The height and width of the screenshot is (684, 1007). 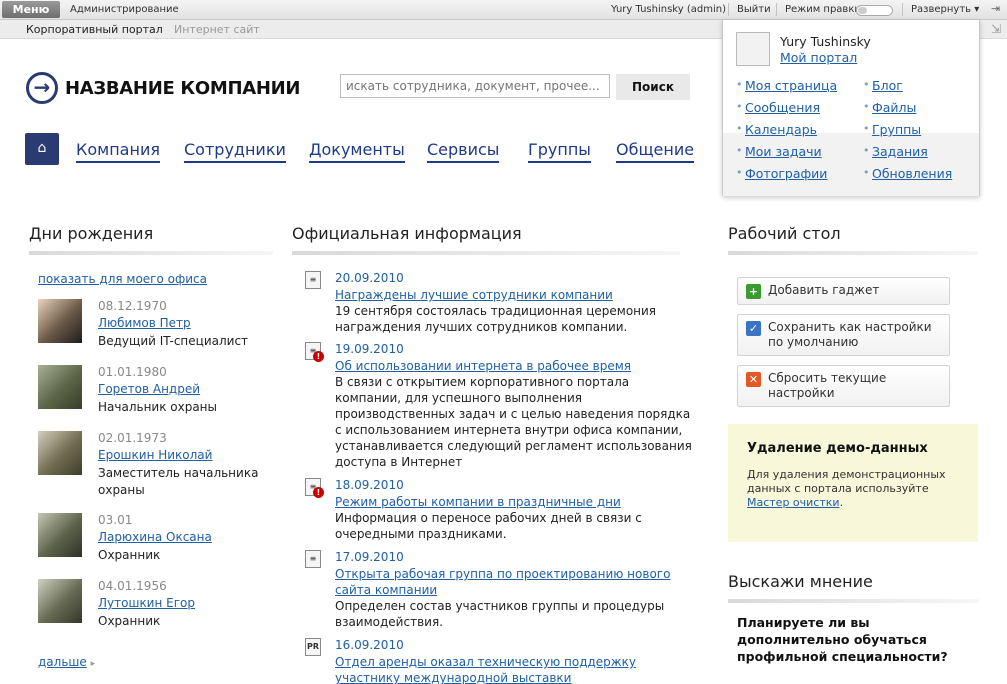 I want to click on company-name: НАЗВАНИЕ КОМПАНИИ, so click(x=182, y=88).